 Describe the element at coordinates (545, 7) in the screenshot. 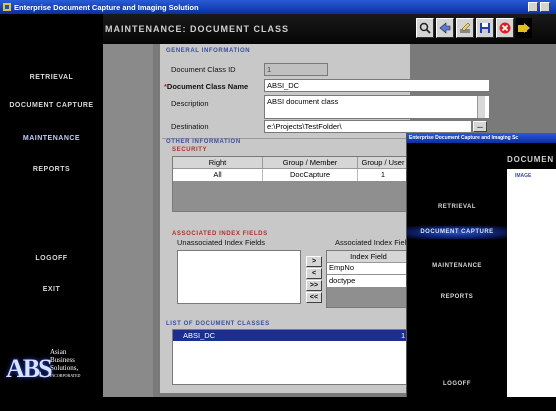

I see `maximize-button` at that location.